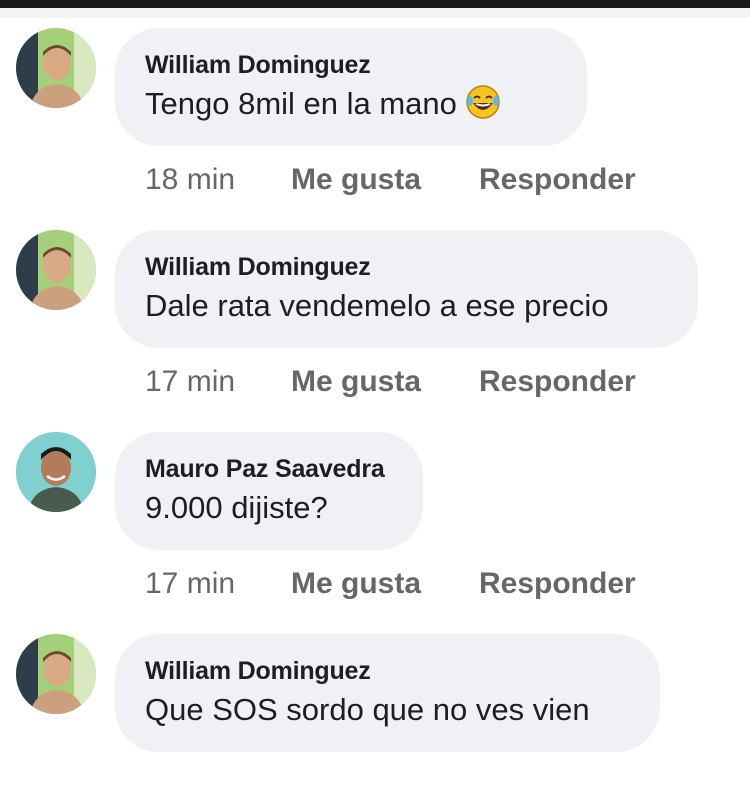 The height and width of the screenshot is (806, 750). Describe the element at coordinates (218, 180) in the screenshot. I see `comment-time: 18 min` at that location.